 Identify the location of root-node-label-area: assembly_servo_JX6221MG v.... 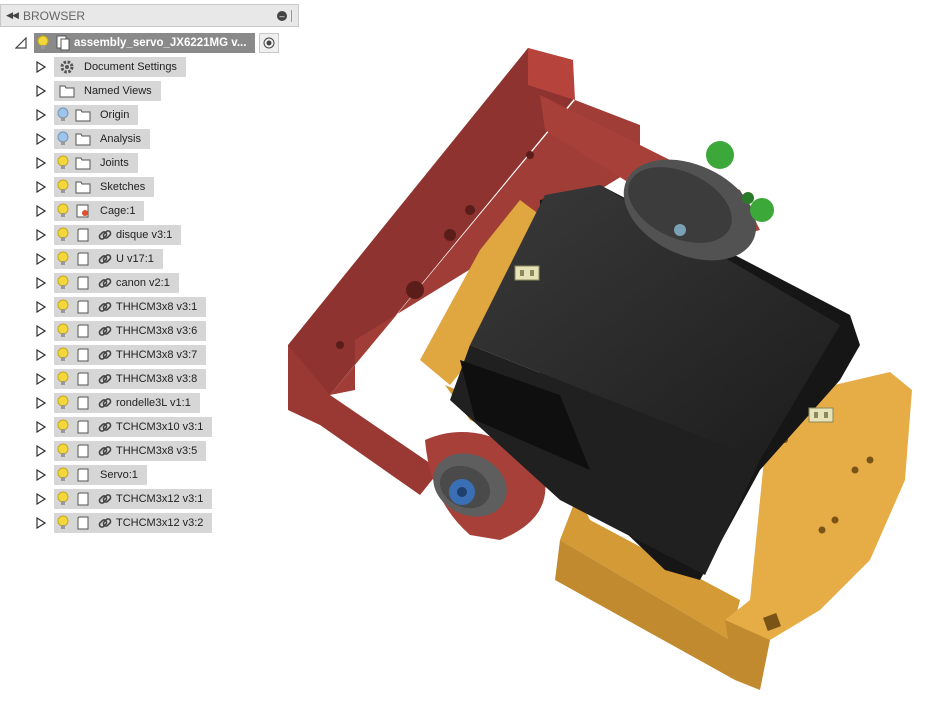
(145, 43).